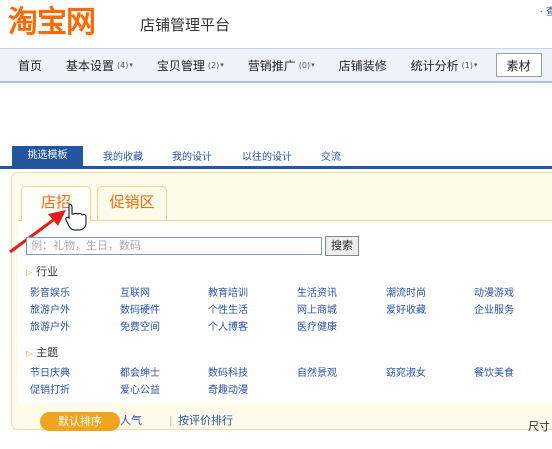 This screenshot has height=449, width=552. I want to click on platform-subtitle: 店铺管理平台, so click(185, 25).